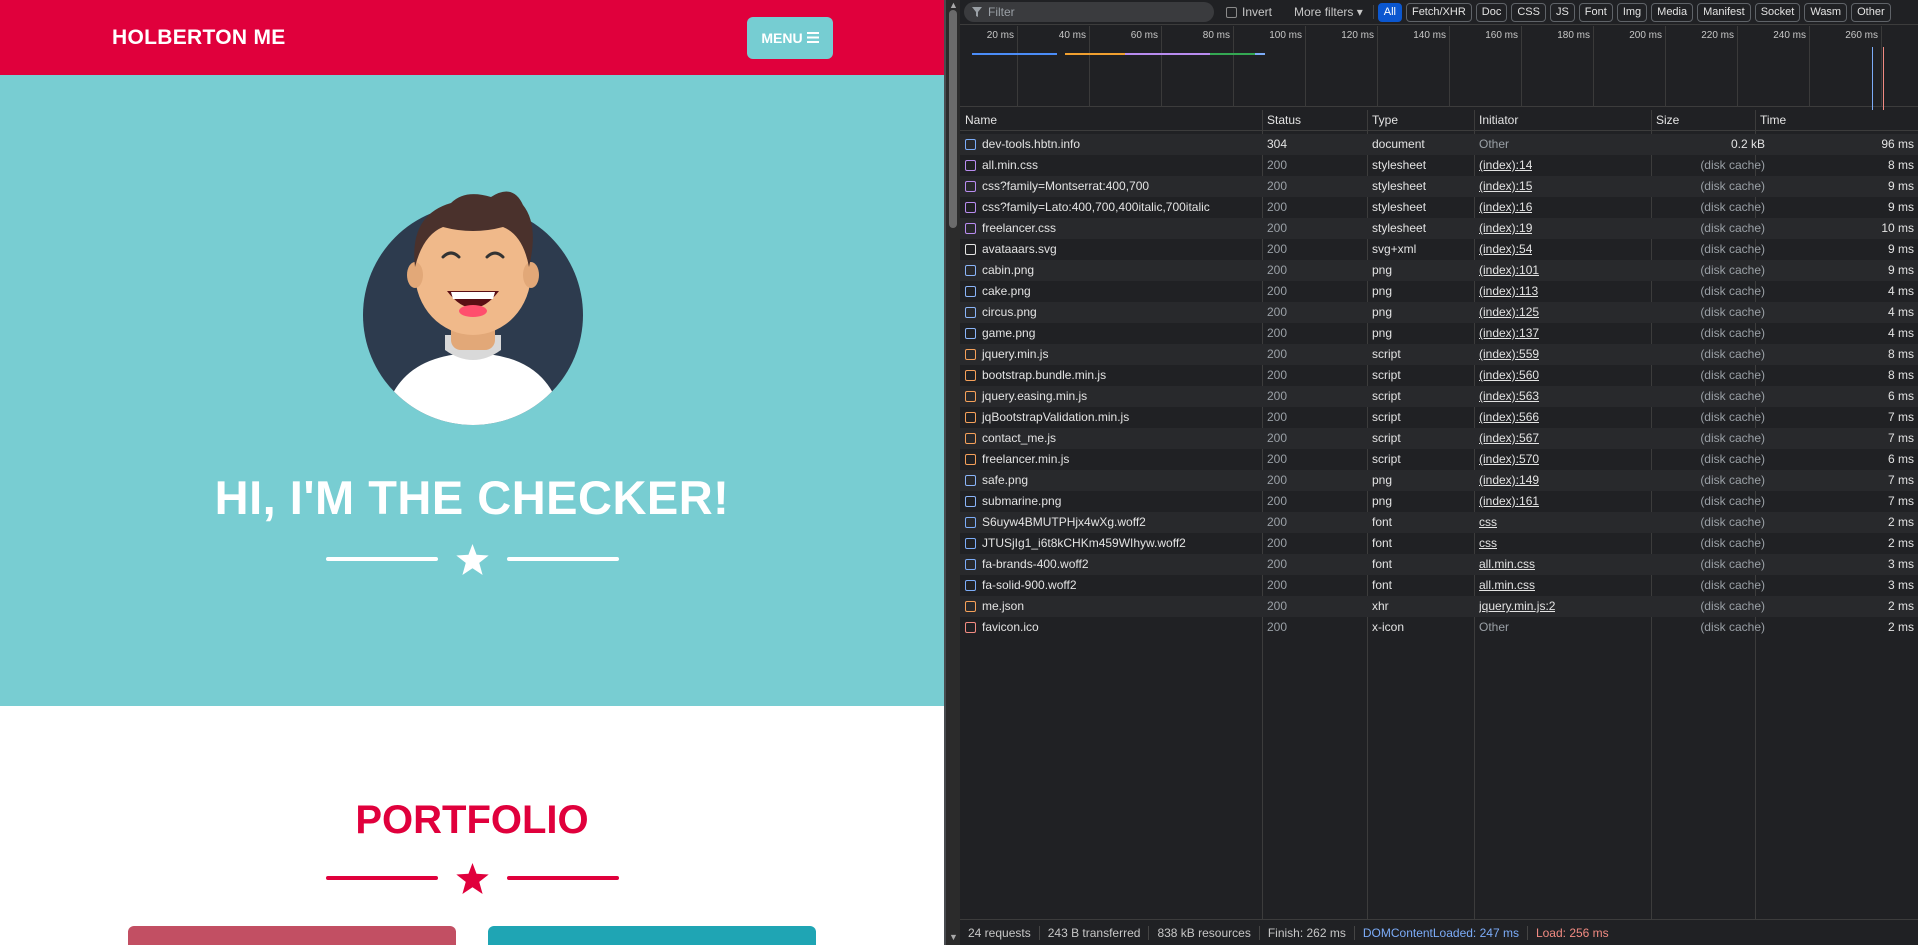 The width and height of the screenshot is (1918, 945). I want to click on request-name: dev-tools.hbtn.info, so click(1105, 144).